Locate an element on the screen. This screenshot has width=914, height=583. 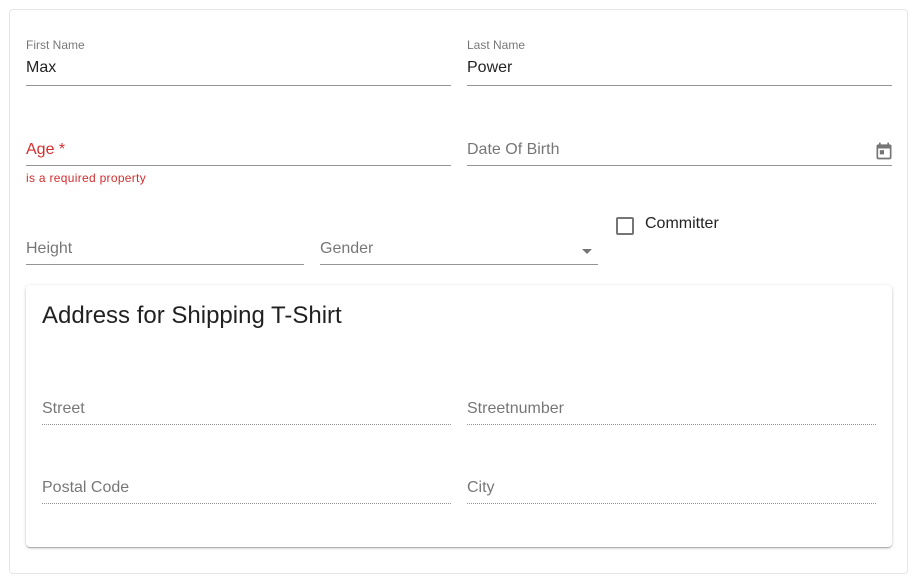
city-field: City is located at coordinates (671, 491).